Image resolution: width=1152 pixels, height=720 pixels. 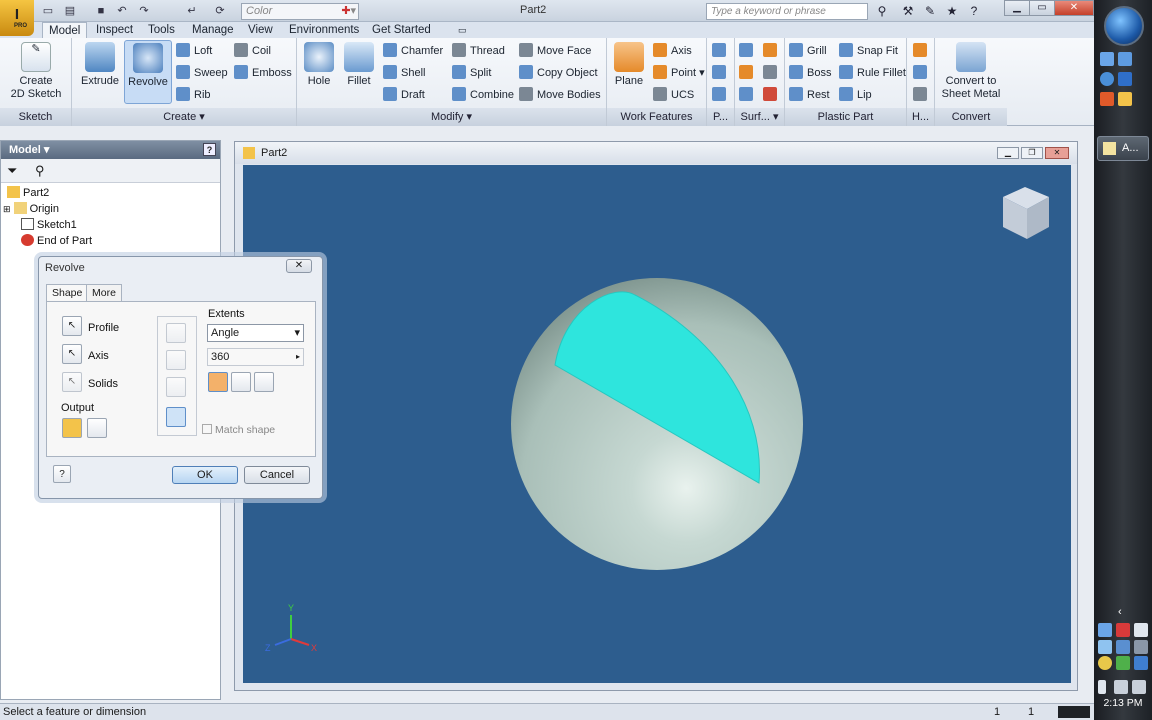 What do you see at coordinates (772, 51) in the screenshot?
I see `patch-button` at bounding box center [772, 51].